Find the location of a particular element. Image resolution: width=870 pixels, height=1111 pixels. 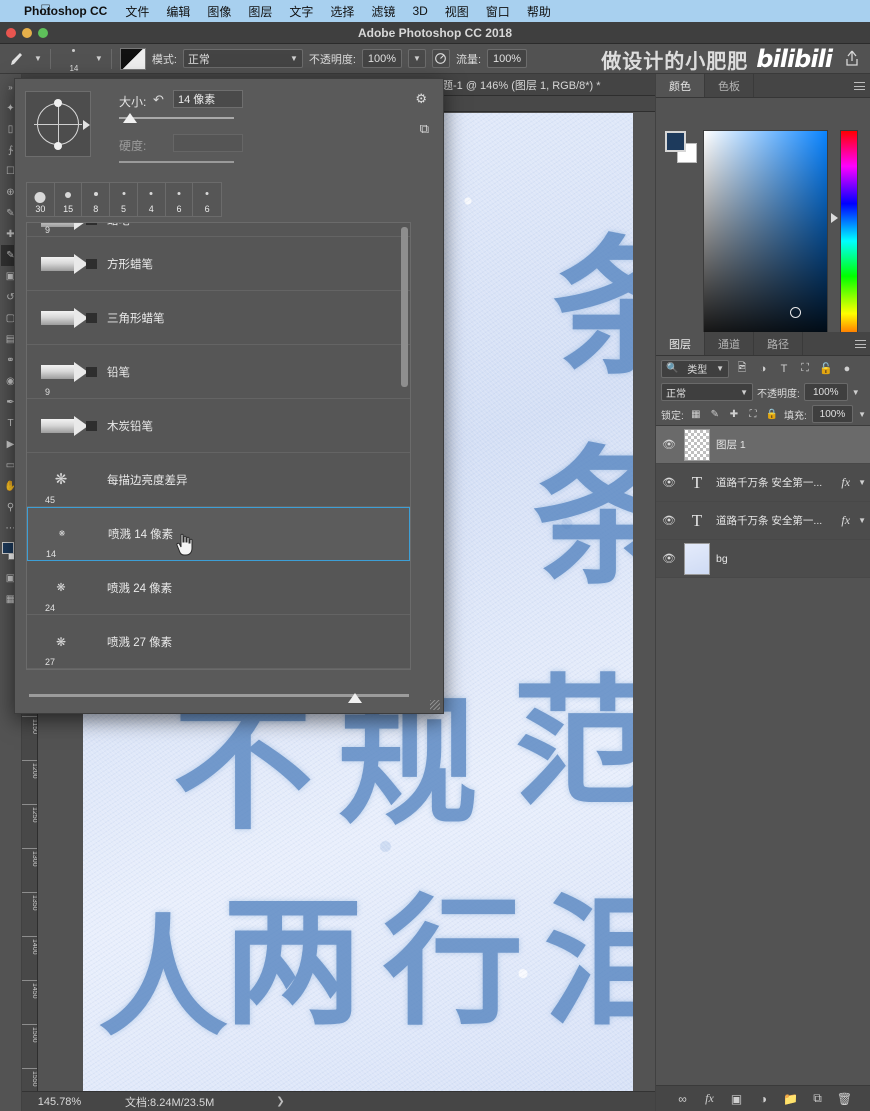

layer-opacity-value: 100% is located at coordinates (825, 392).